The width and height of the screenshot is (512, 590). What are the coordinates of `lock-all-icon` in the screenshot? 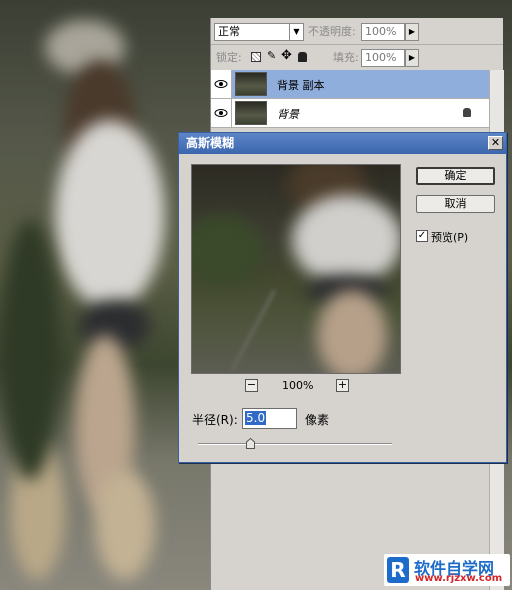 It's located at (302, 57).